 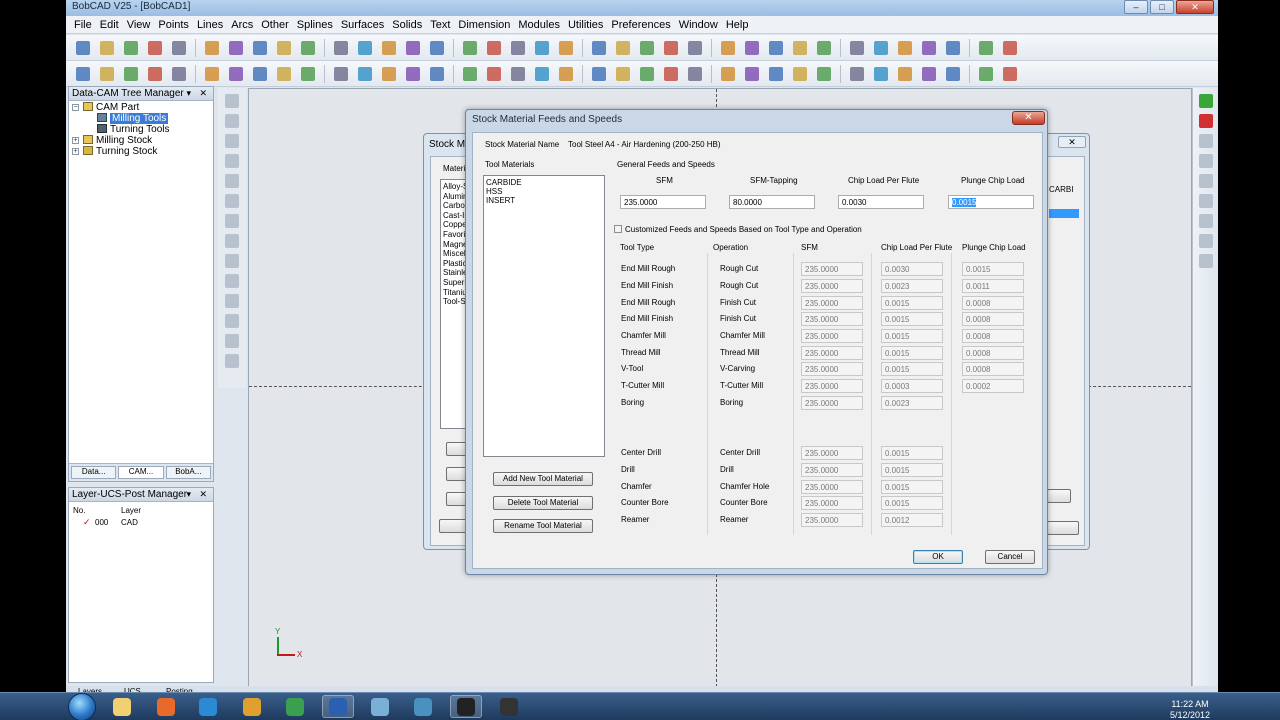 I want to click on menu-other: Other, so click(x=275, y=25).